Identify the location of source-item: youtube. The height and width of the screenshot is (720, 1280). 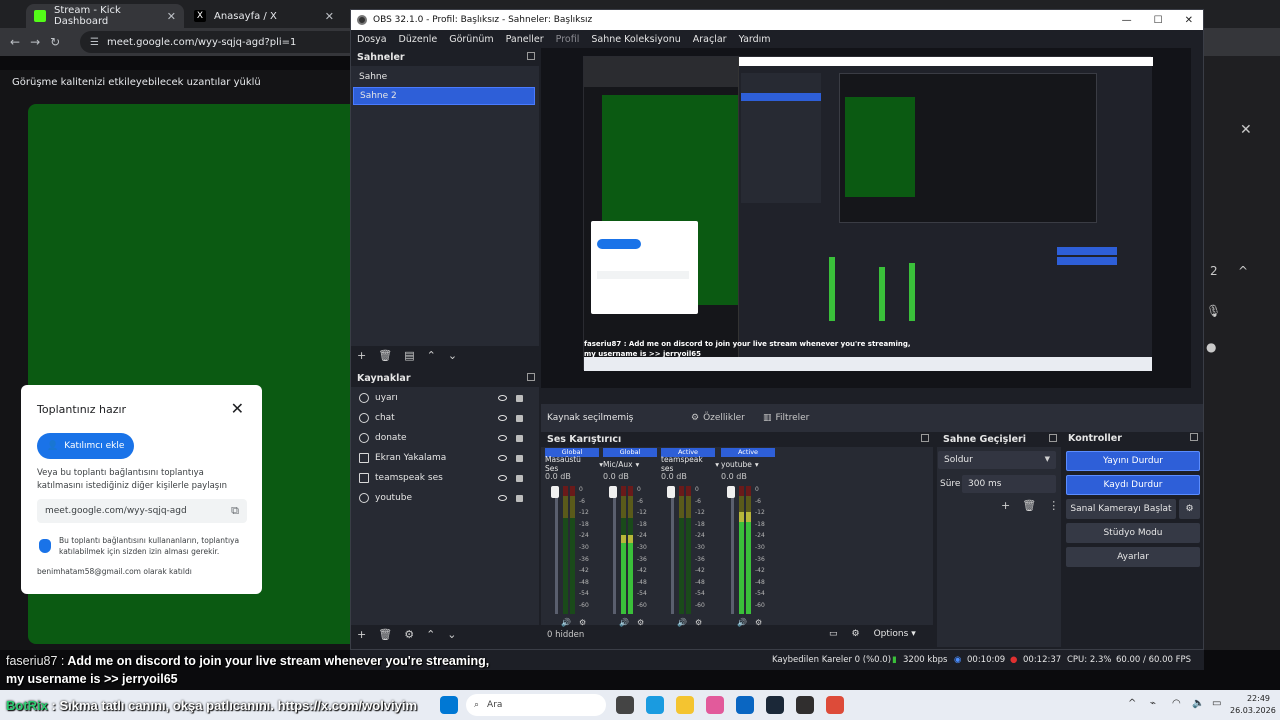
(444, 498).